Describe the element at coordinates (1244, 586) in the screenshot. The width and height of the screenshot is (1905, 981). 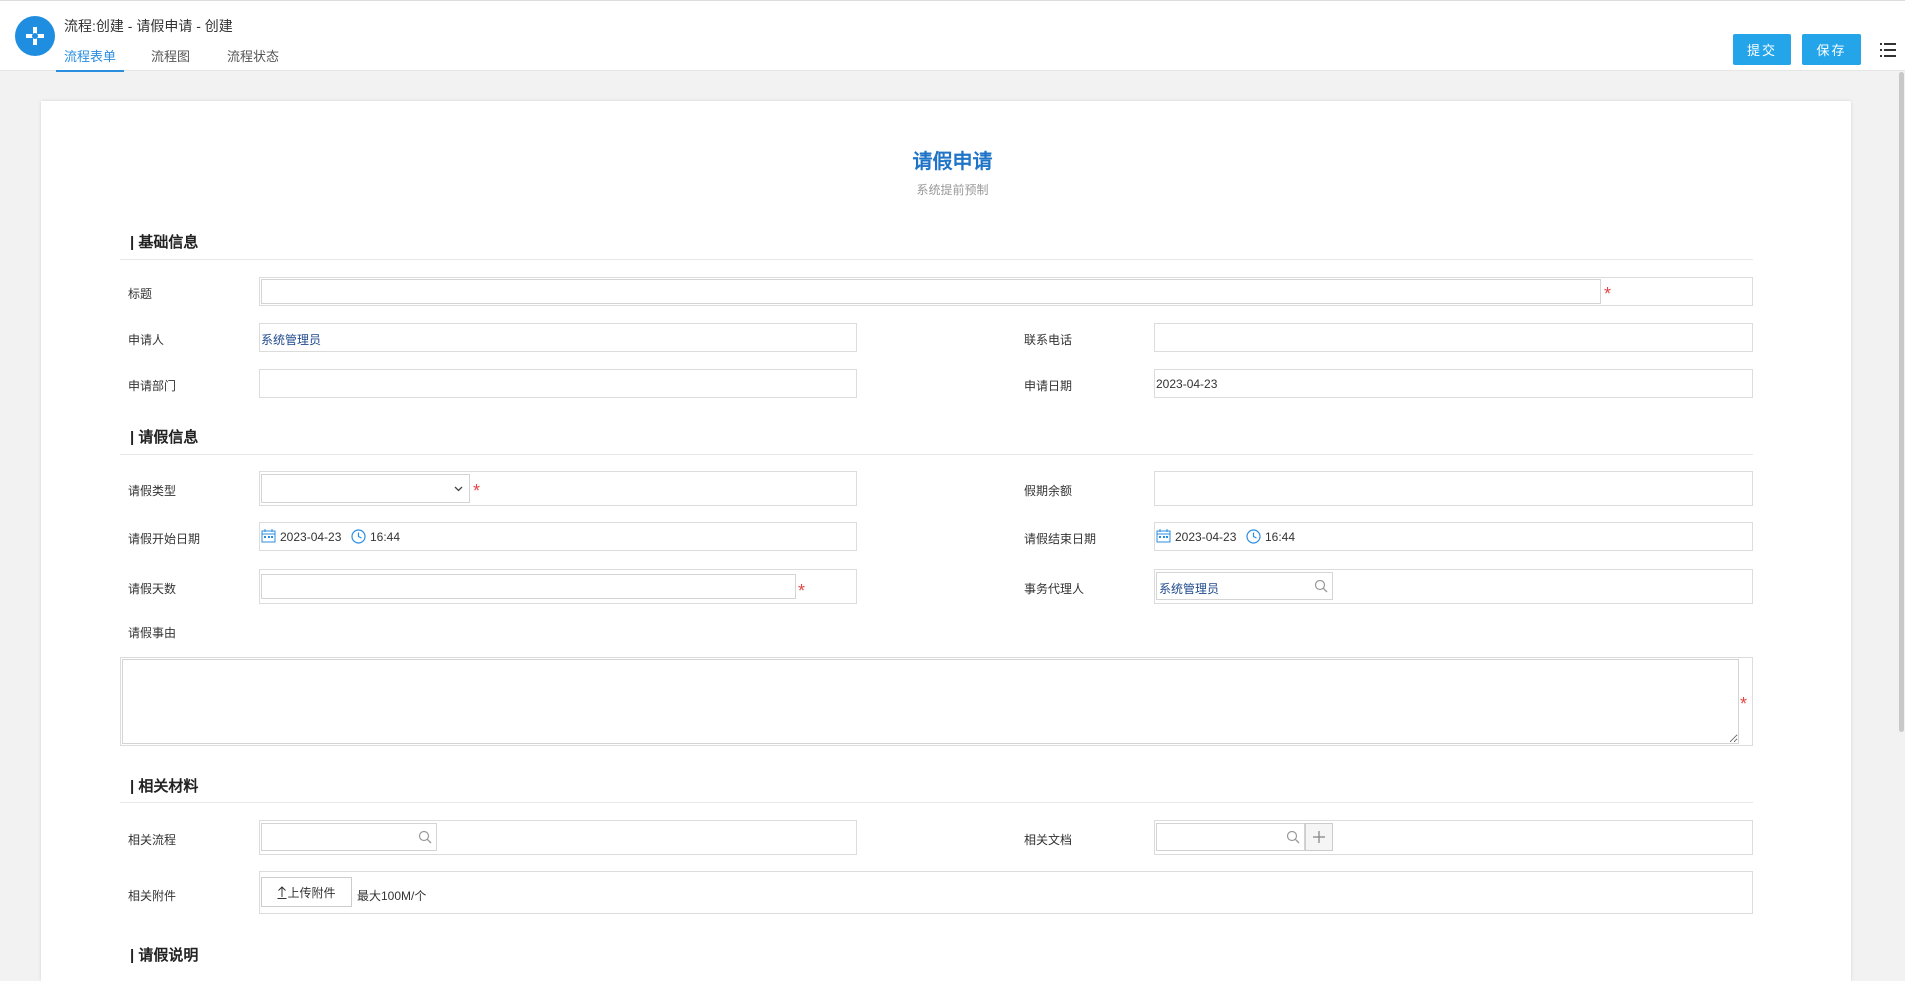
I see `agent-picker: 系统管理员` at that location.